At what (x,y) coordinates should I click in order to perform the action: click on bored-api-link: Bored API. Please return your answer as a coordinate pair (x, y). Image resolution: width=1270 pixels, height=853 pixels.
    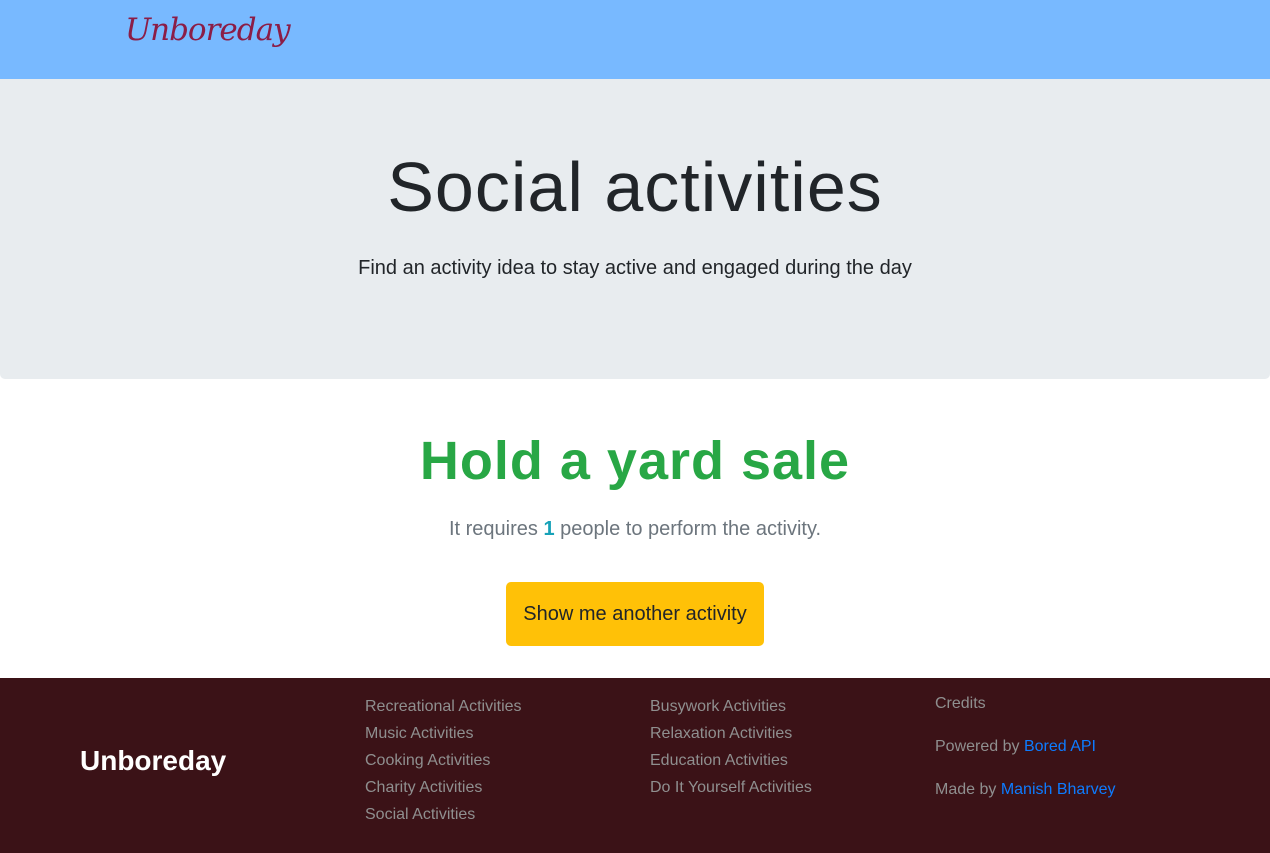
    Looking at the image, I should click on (1060, 746).